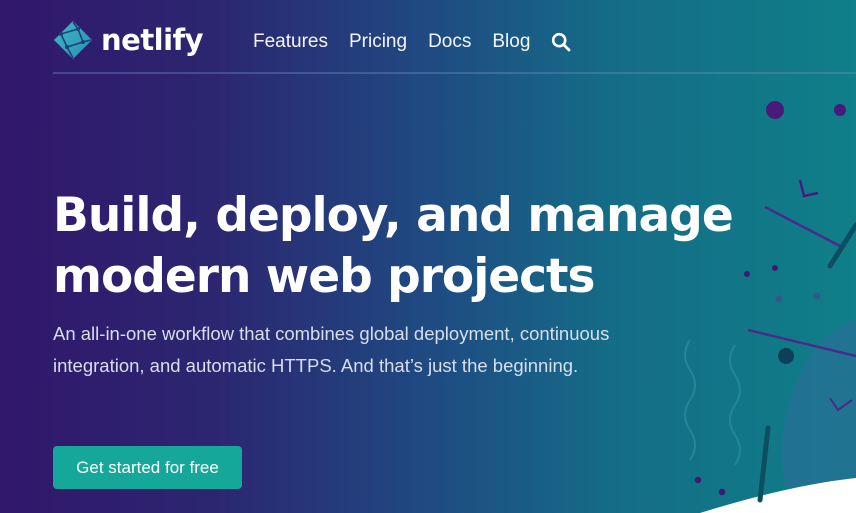  I want to click on search-icon, so click(561, 42).